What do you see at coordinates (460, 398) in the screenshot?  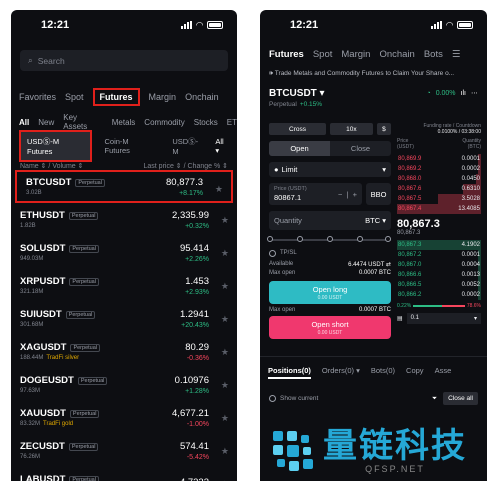 I see `close-all-button: Close all` at bounding box center [460, 398].